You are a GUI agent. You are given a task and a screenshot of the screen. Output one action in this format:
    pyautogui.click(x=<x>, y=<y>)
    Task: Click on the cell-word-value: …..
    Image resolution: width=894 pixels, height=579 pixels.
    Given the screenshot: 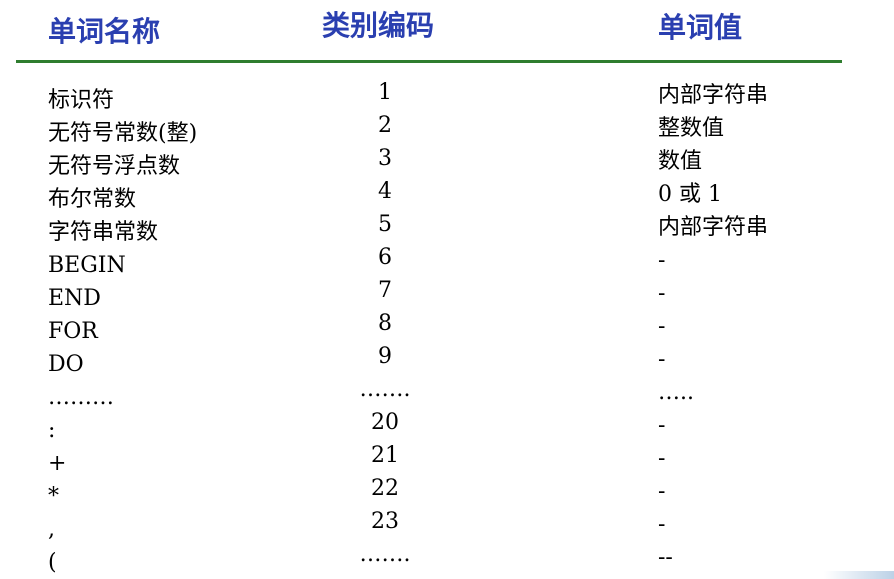 What is the action you would take?
    pyautogui.click(x=676, y=392)
    